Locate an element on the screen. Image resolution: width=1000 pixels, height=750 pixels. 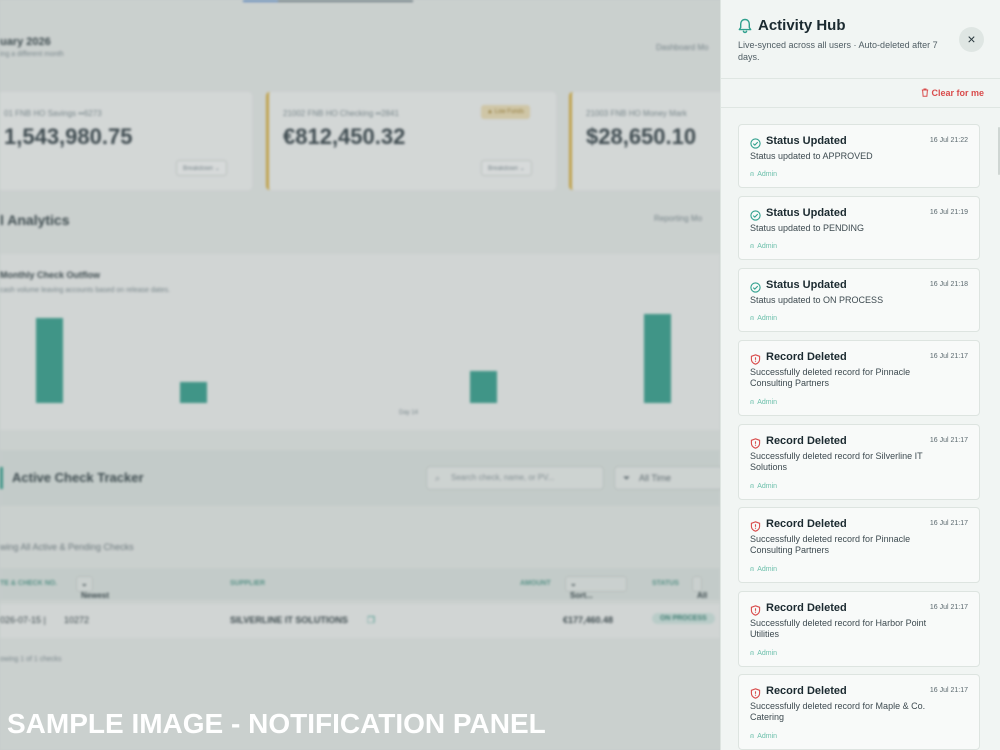
notification-message: Status updated to APPROVED is located at coordinates (811, 156).